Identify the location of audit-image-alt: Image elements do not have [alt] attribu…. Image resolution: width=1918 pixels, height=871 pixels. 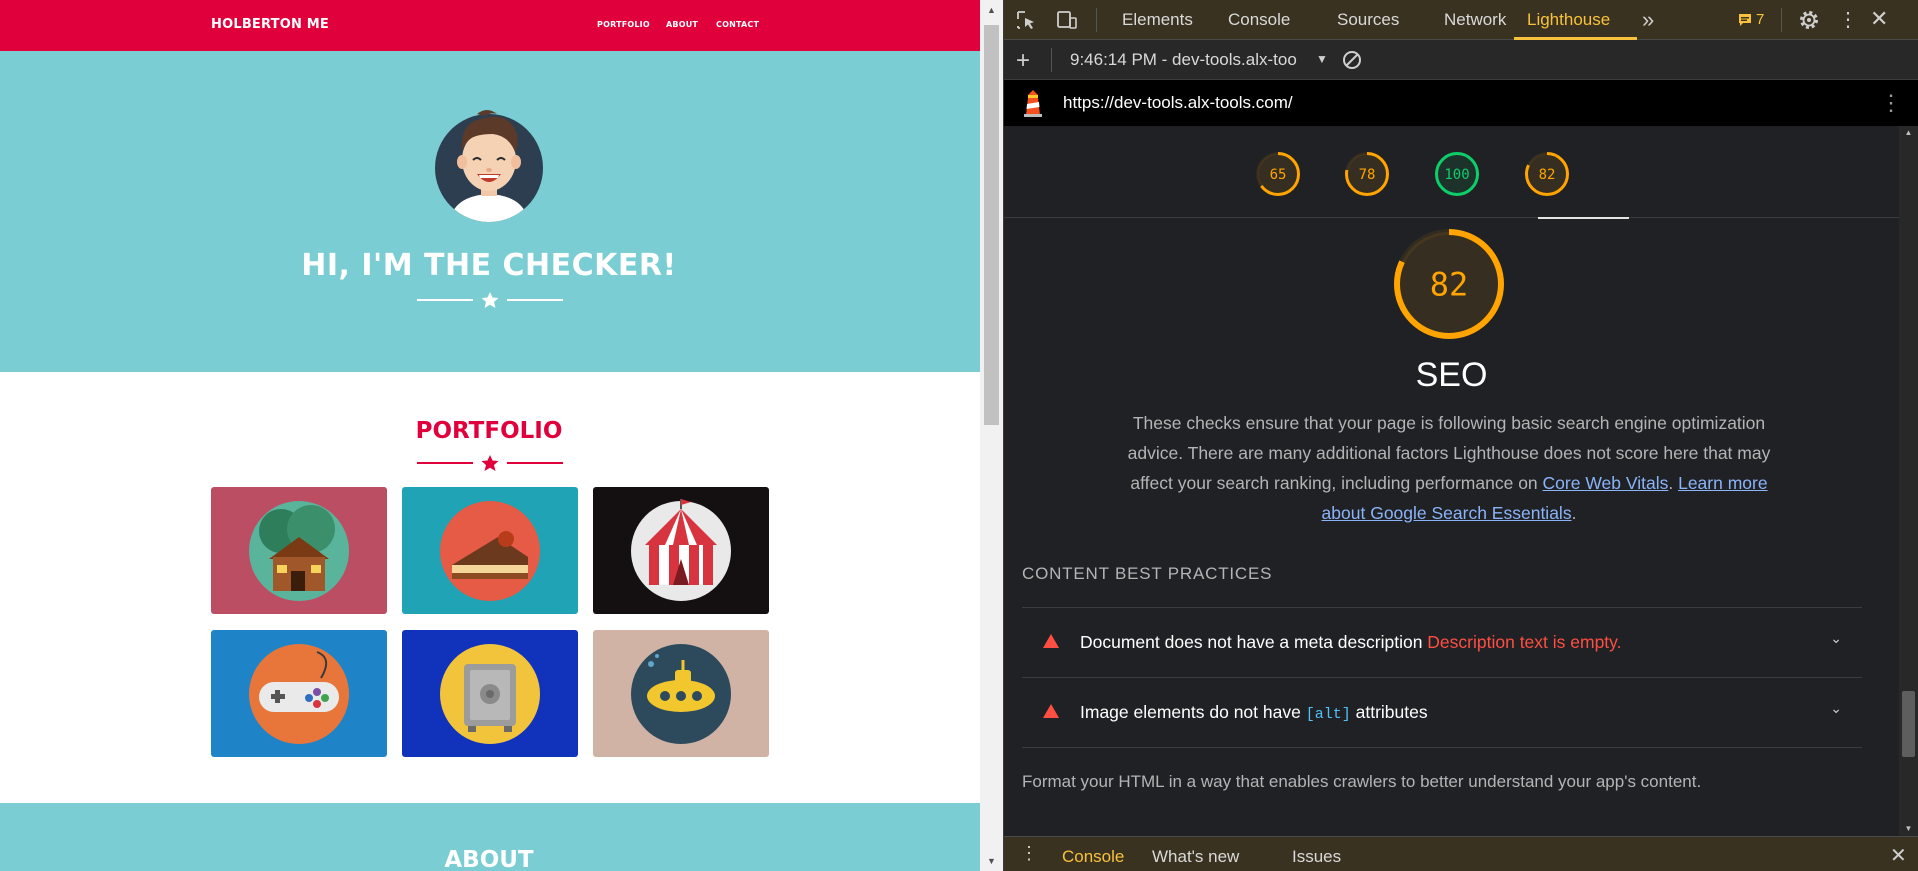
(1442, 712).